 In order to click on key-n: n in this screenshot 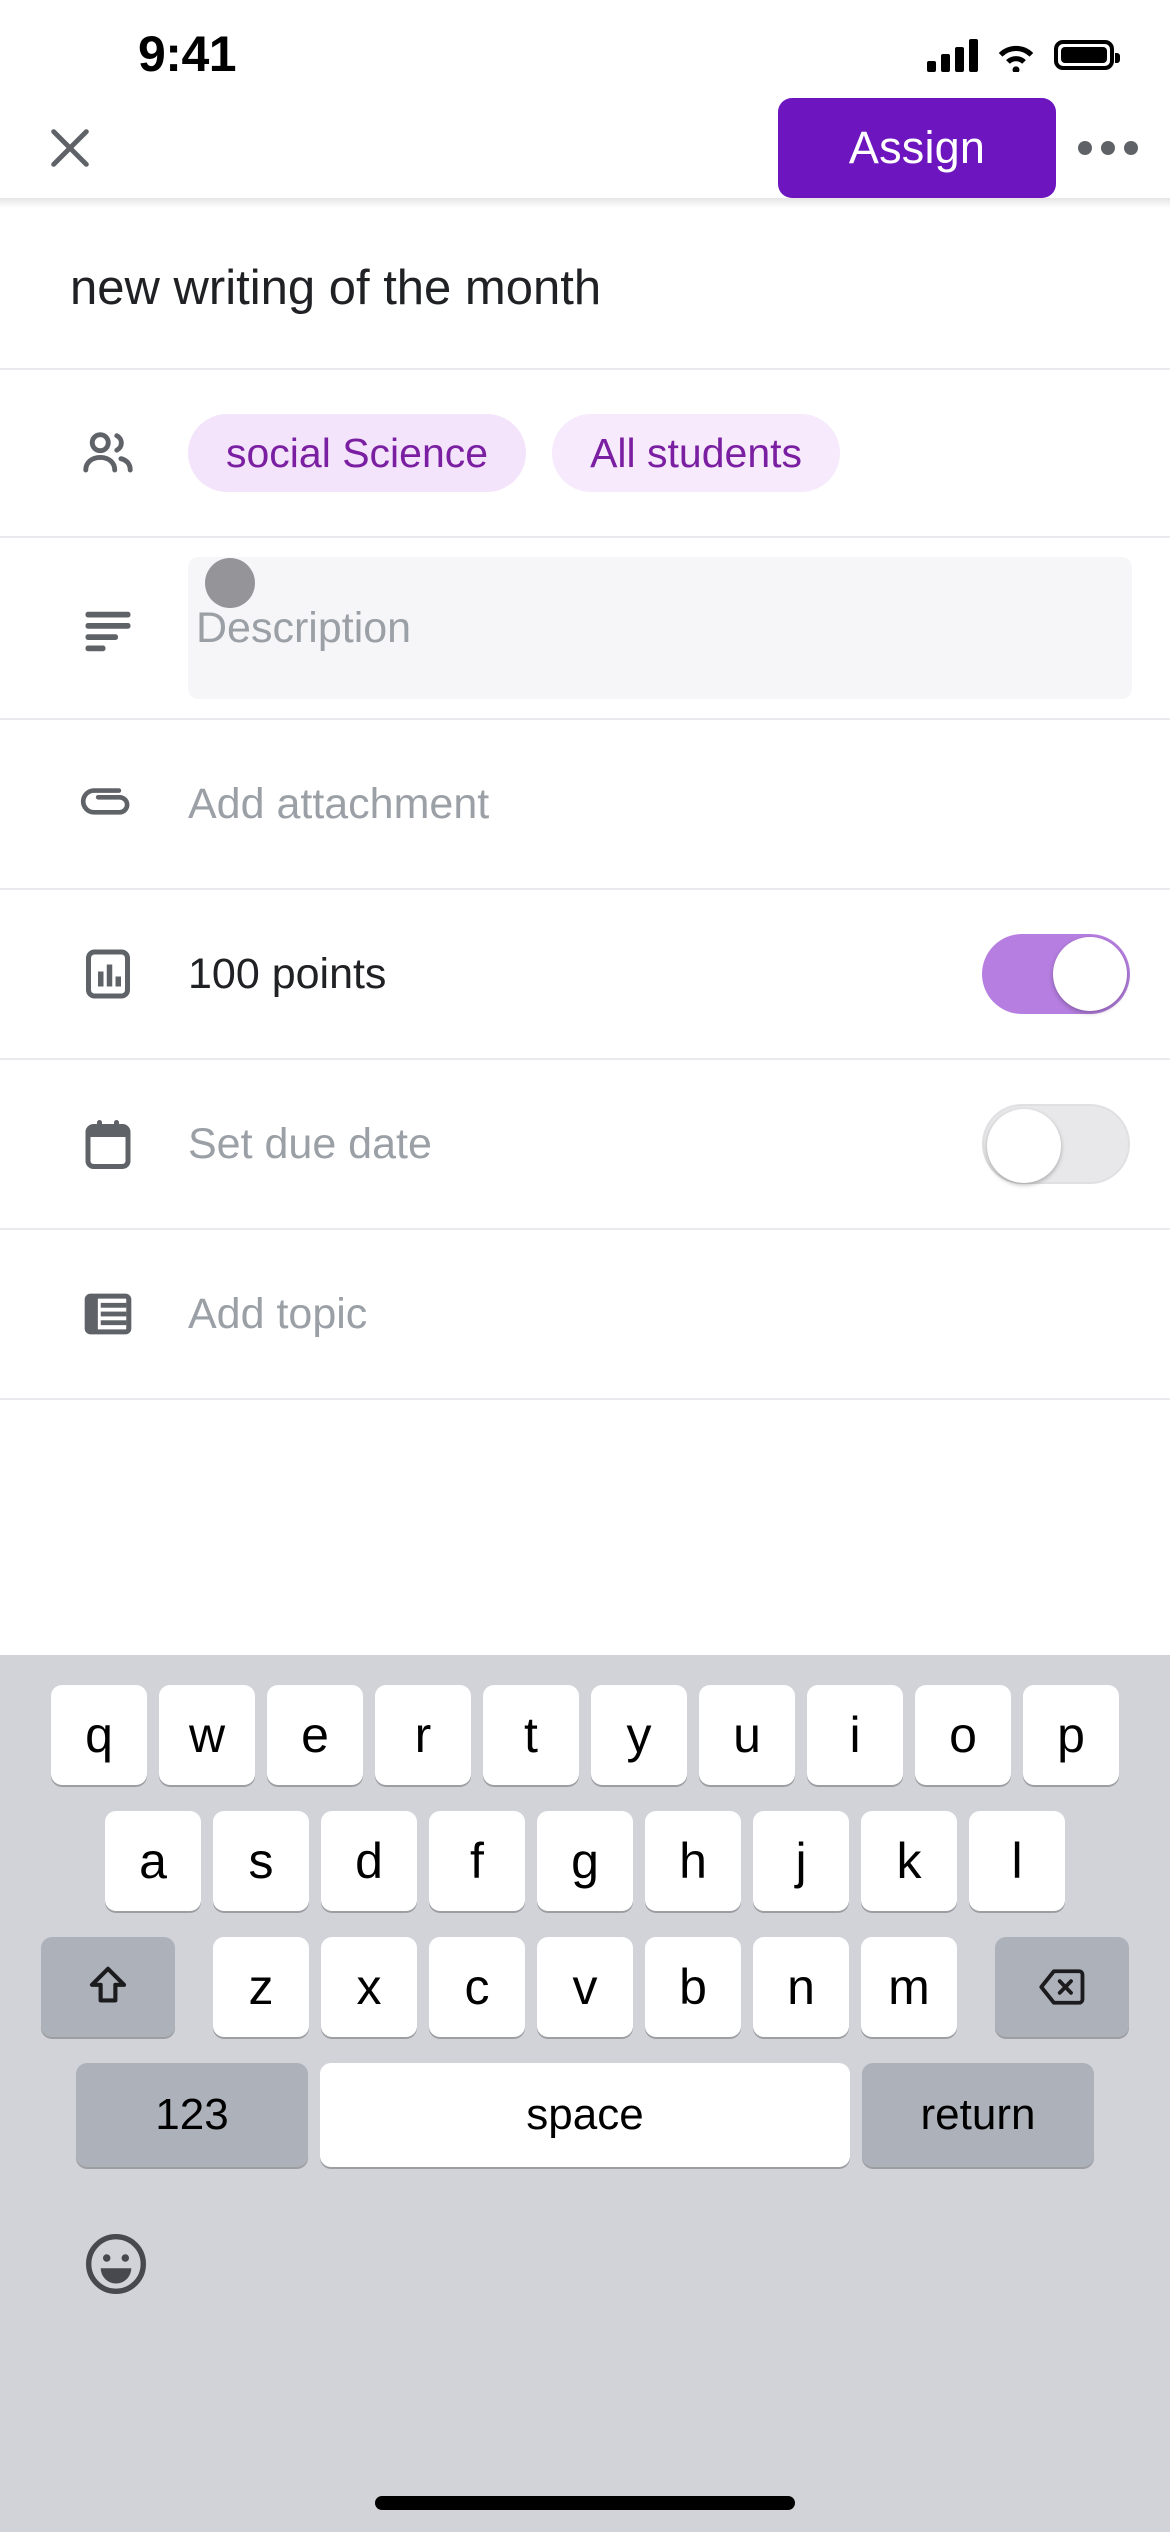, I will do `click(801, 1987)`.